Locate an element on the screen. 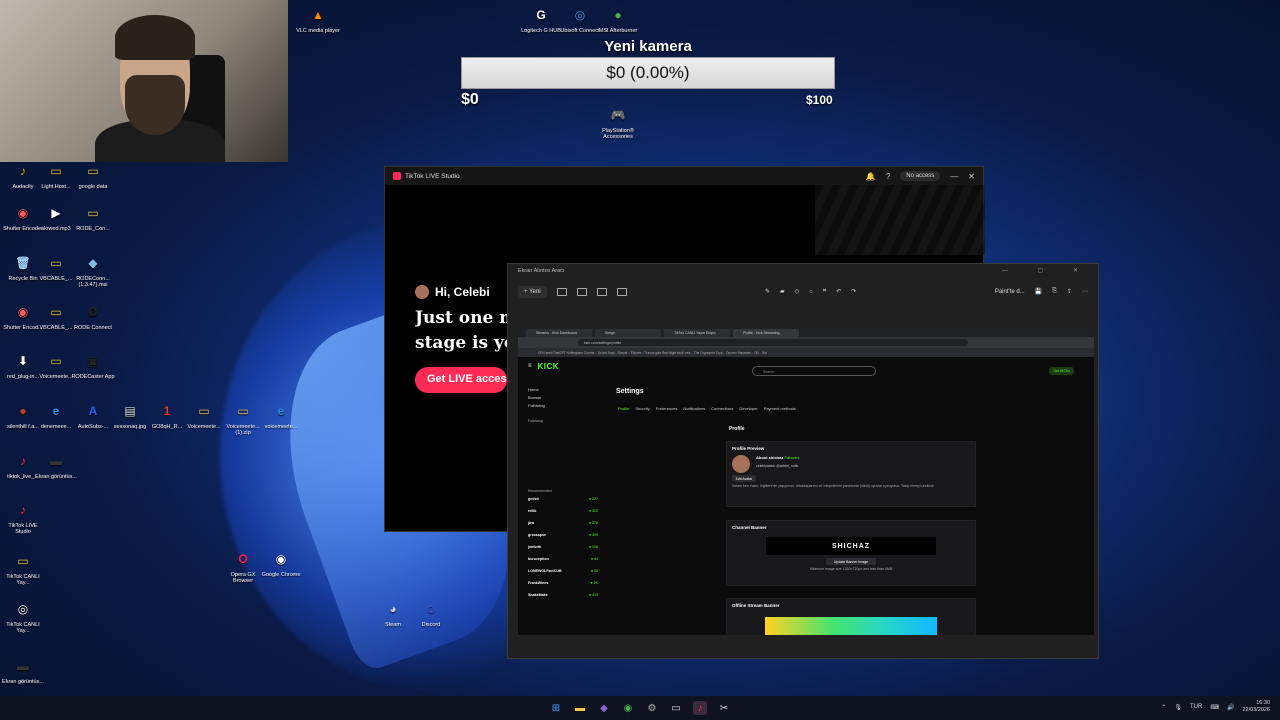  recommended-channel: FrankWines ● 2K is located at coordinates (563, 587).